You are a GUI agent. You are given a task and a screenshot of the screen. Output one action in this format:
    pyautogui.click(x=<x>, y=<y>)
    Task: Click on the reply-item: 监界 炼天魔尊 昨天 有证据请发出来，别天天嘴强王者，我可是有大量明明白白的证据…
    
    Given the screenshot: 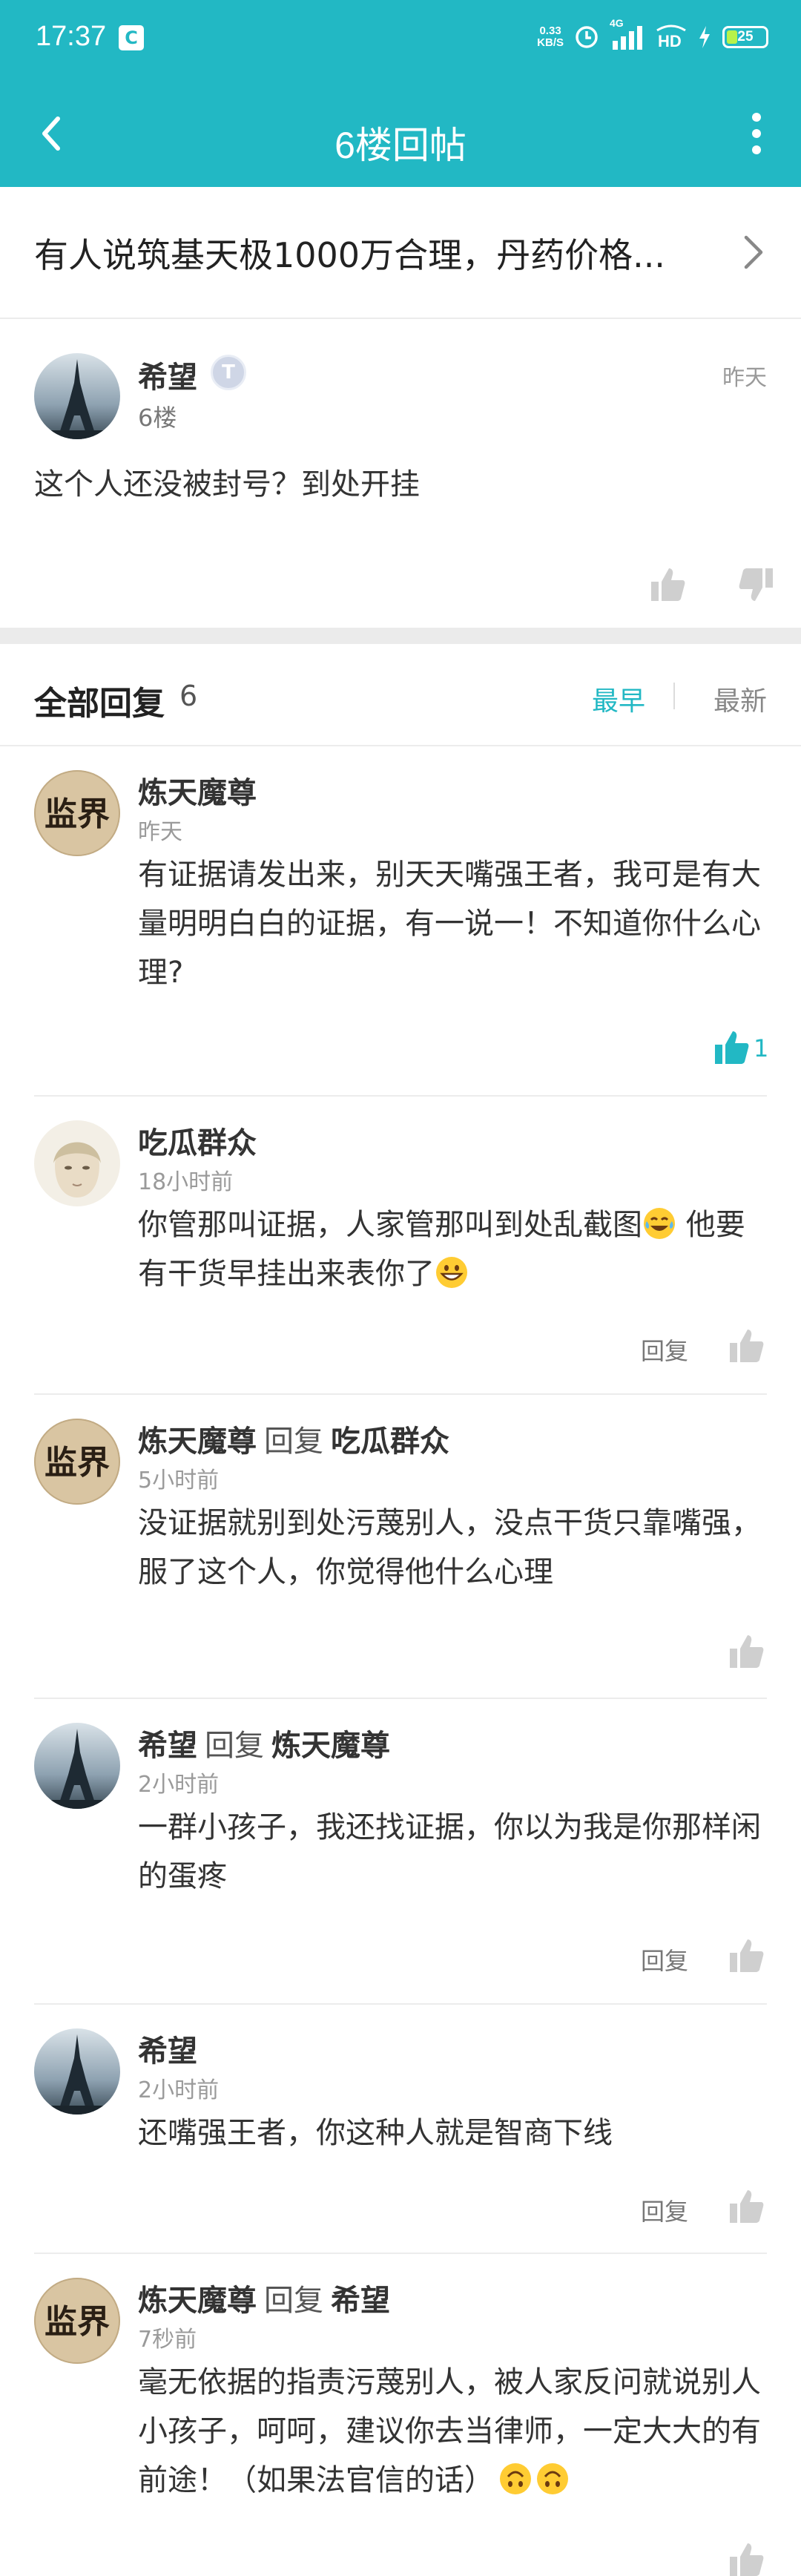 What is the action you would take?
    pyautogui.click(x=400, y=921)
    